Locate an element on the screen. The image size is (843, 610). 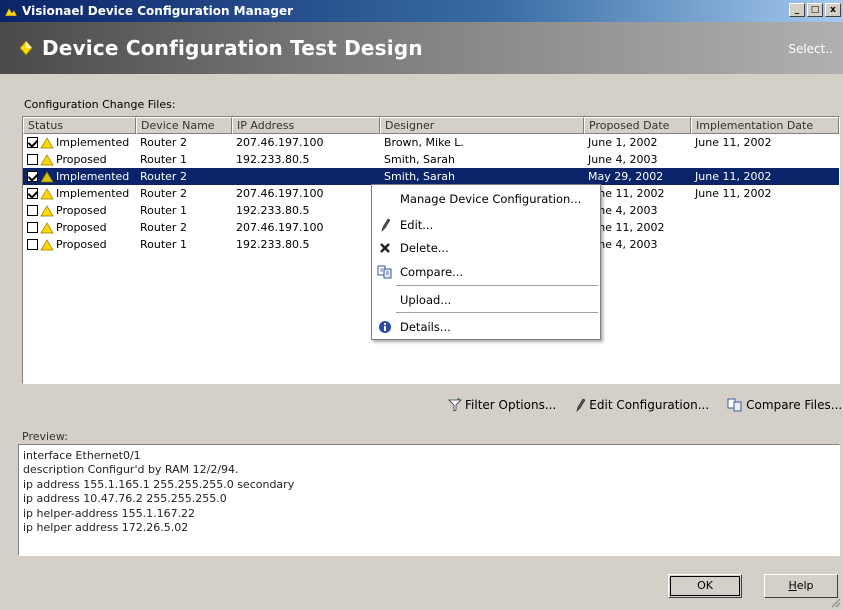
cell-proposed: June 1, 2002 is located at coordinates (623, 142).